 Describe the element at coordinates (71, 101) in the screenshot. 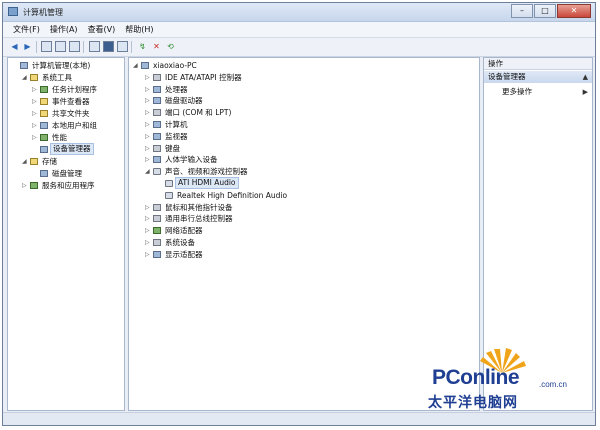

I see `tree-item-label: 事件查看器` at that location.